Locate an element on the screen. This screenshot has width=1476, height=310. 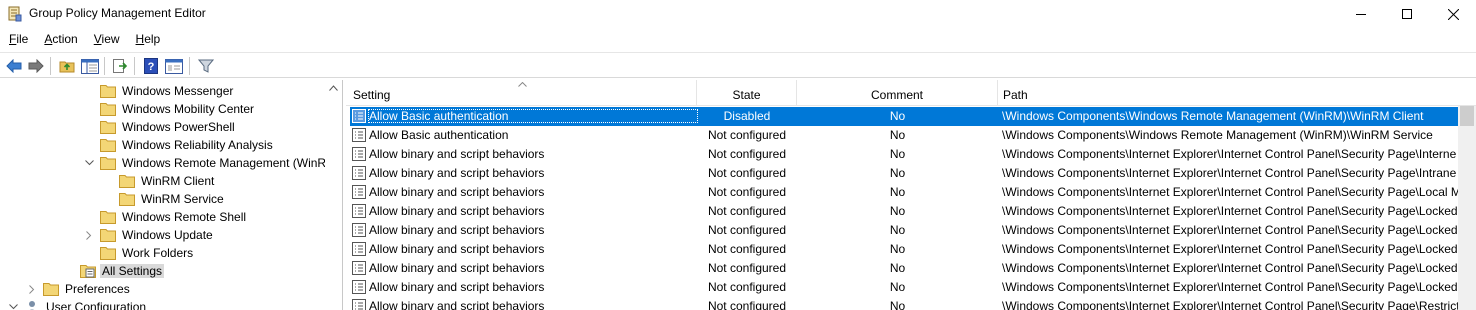
list-header: Setting State Comment Path is located at coordinates (911, 93).